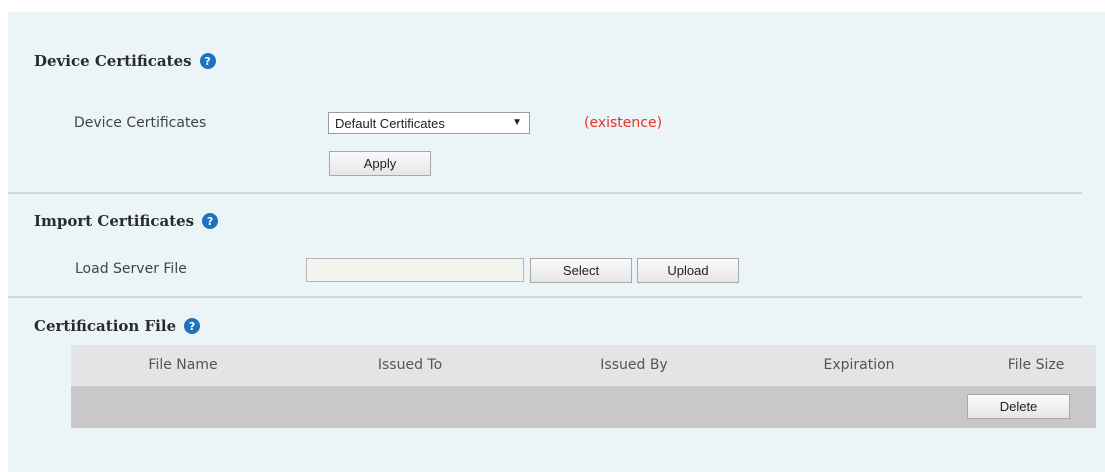 The width and height of the screenshot is (1105, 472). I want to click on device-certificates-label: Device Certificates, so click(140, 123).